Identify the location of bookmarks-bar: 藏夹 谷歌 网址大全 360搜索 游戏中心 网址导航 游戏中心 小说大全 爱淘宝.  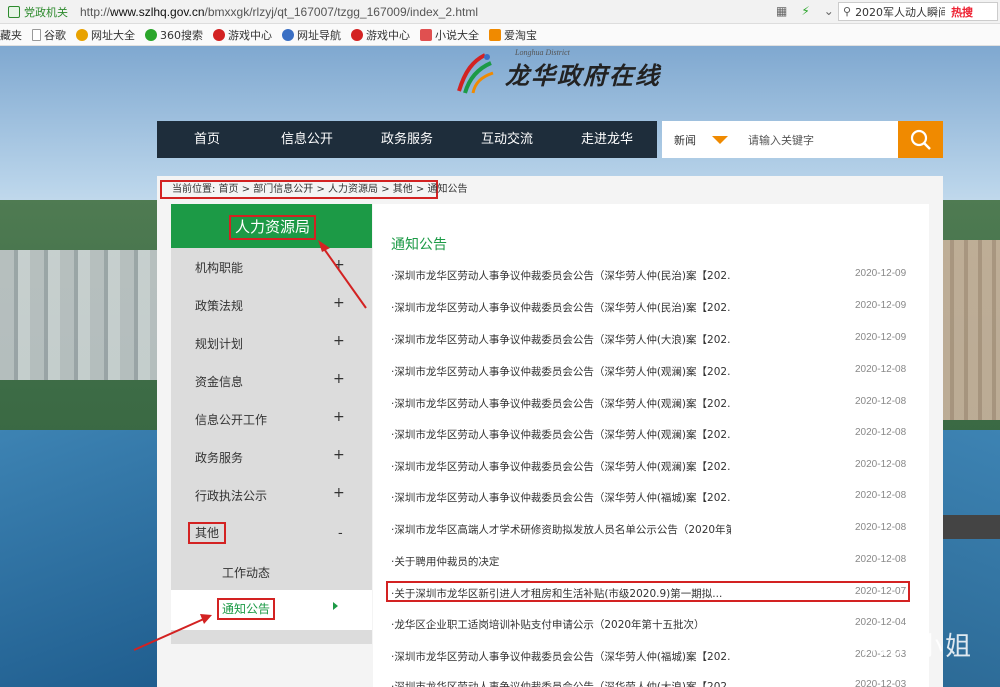
(500, 35).